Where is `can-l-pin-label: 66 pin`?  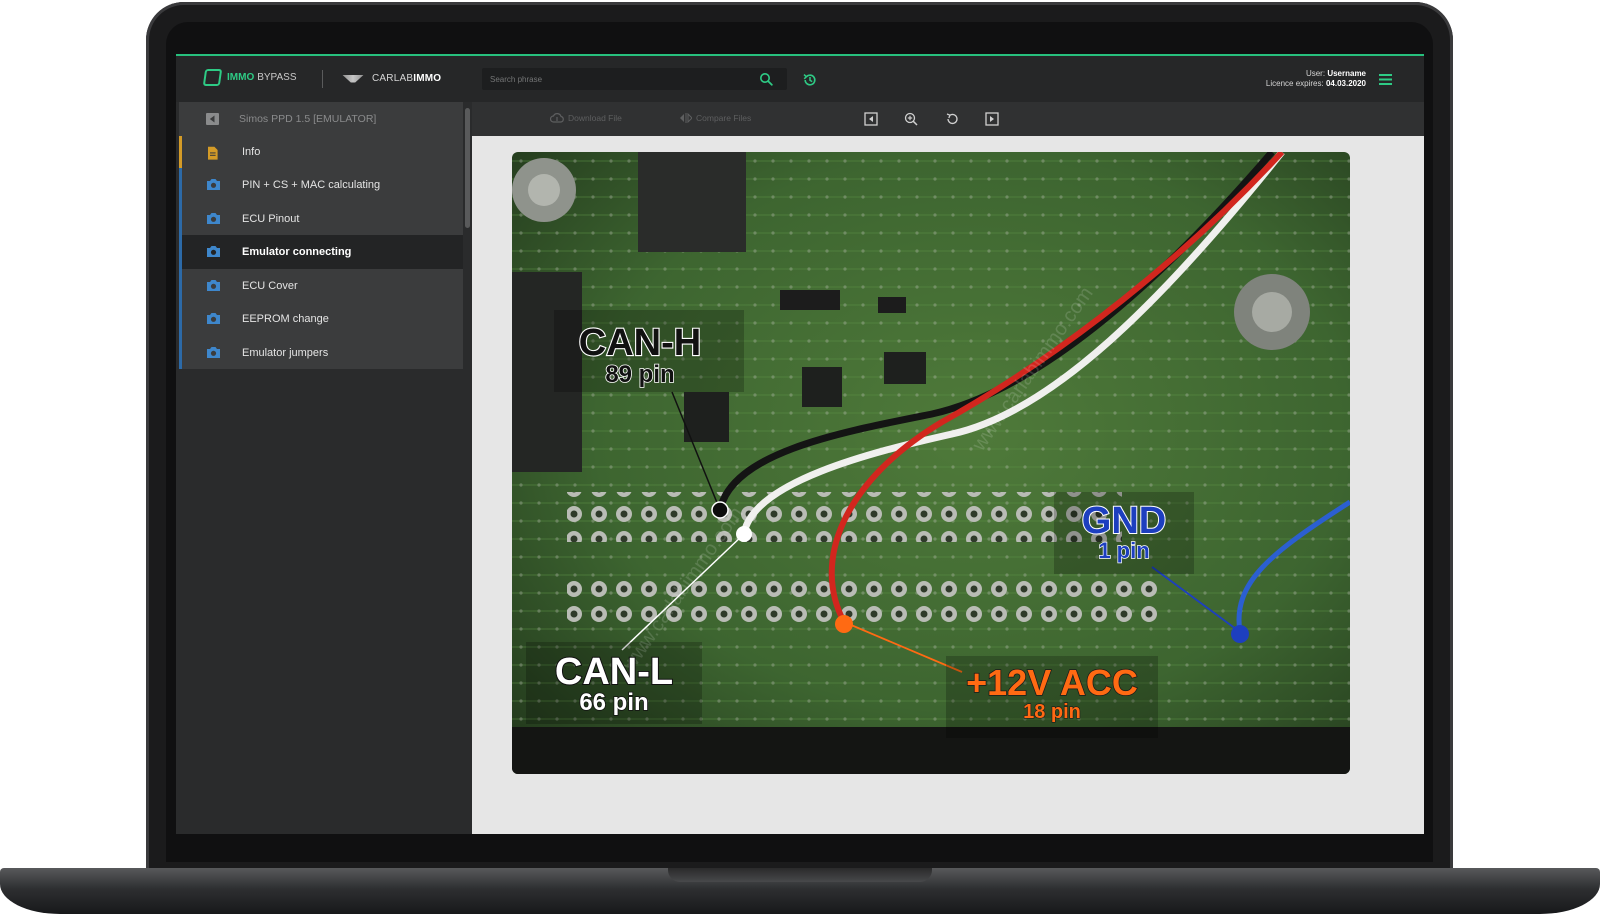
can-l-pin-label: 66 pin is located at coordinates (613, 702).